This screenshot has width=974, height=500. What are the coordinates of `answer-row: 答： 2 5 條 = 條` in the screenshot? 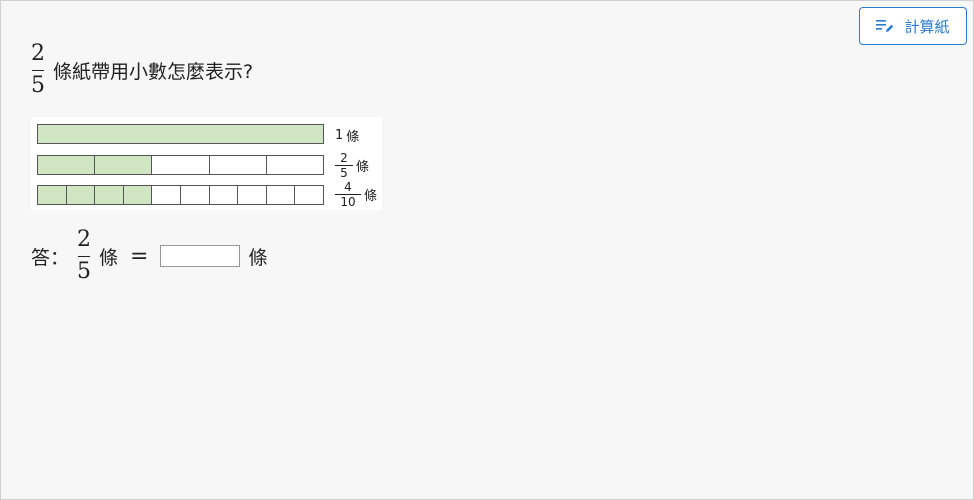 It's located at (149, 256).